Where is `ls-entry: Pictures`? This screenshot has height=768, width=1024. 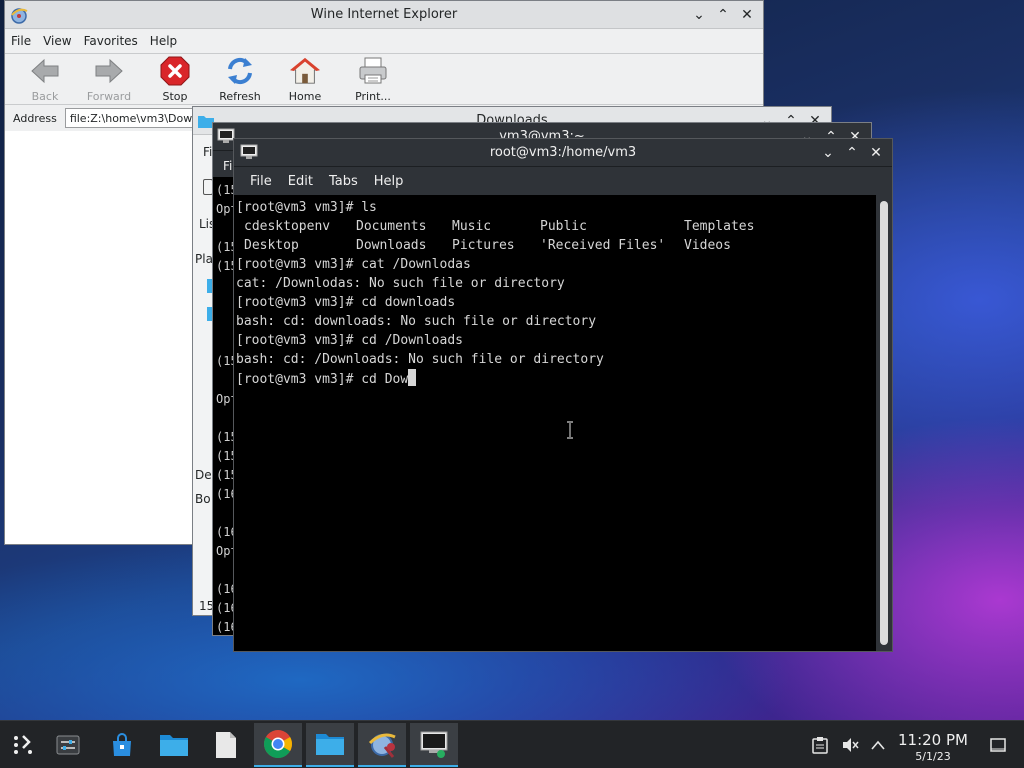
ls-entry: Pictures is located at coordinates (483, 245).